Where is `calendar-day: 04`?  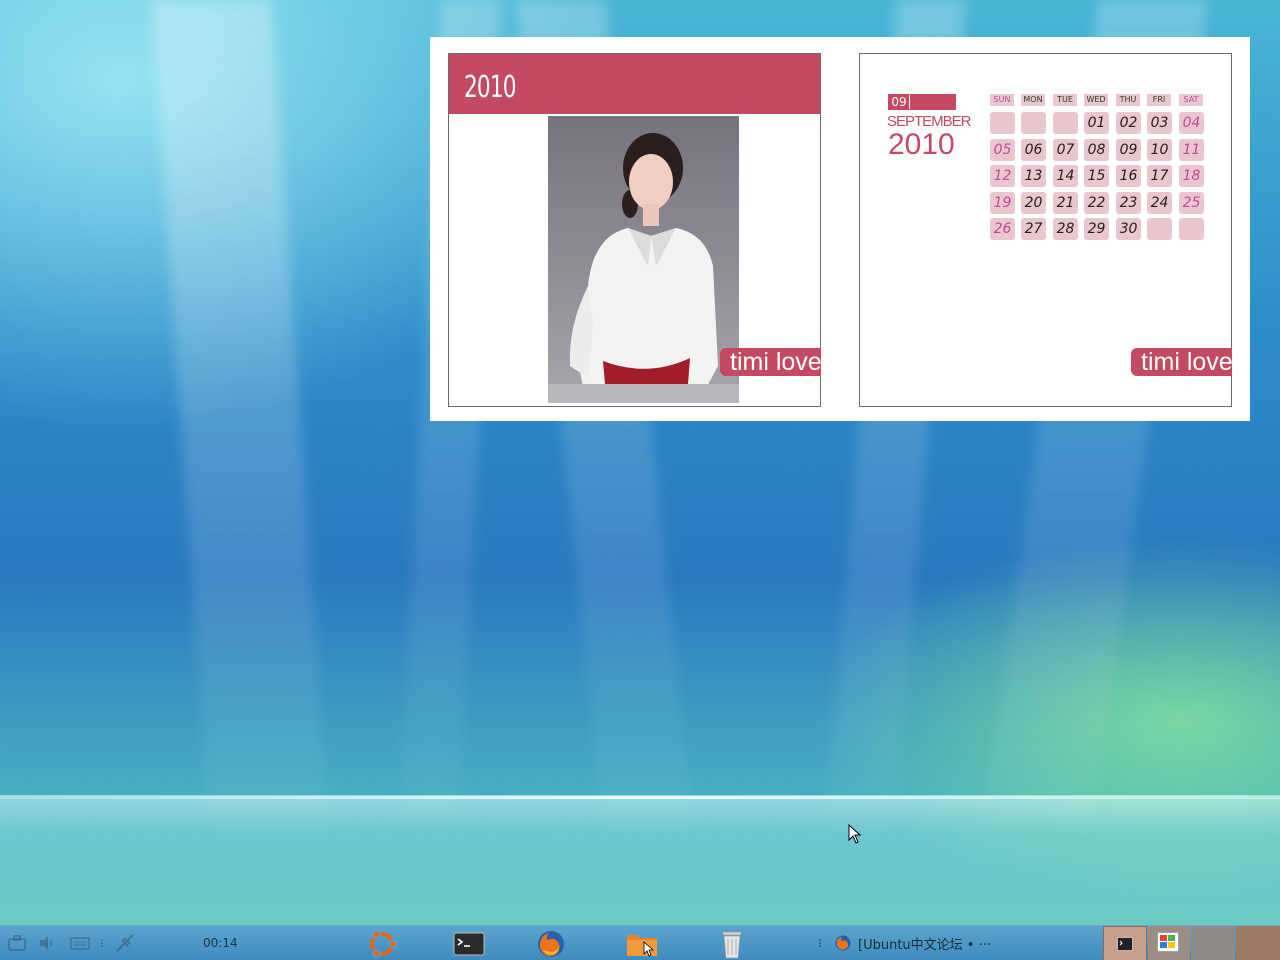
calendar-day: 04 is located at coordinates (1191, 123).